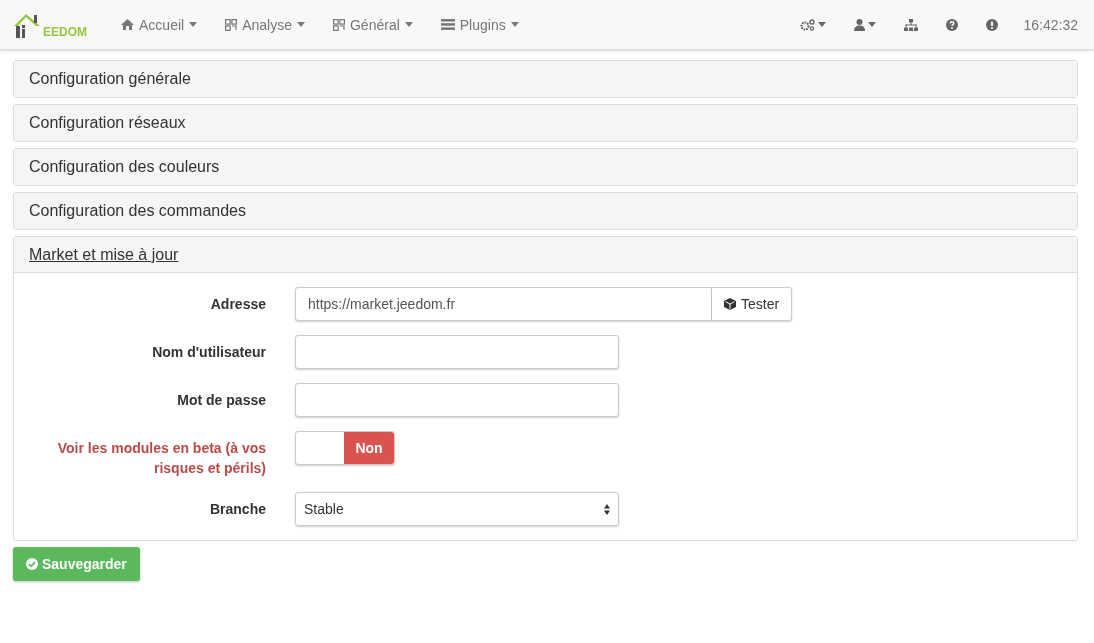 The width and height of the screenshot is (1094, 643). What do you see at coordinates (859, 24) in the screenshot?
I see `user-icon` at bounding box center [859, 24].